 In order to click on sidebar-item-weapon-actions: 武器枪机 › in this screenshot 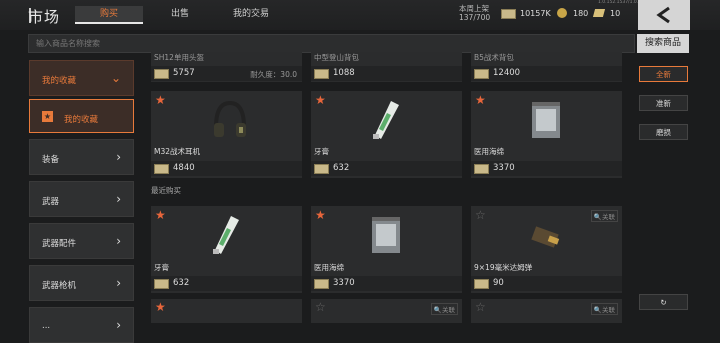, I will do `click(81, 283)`.